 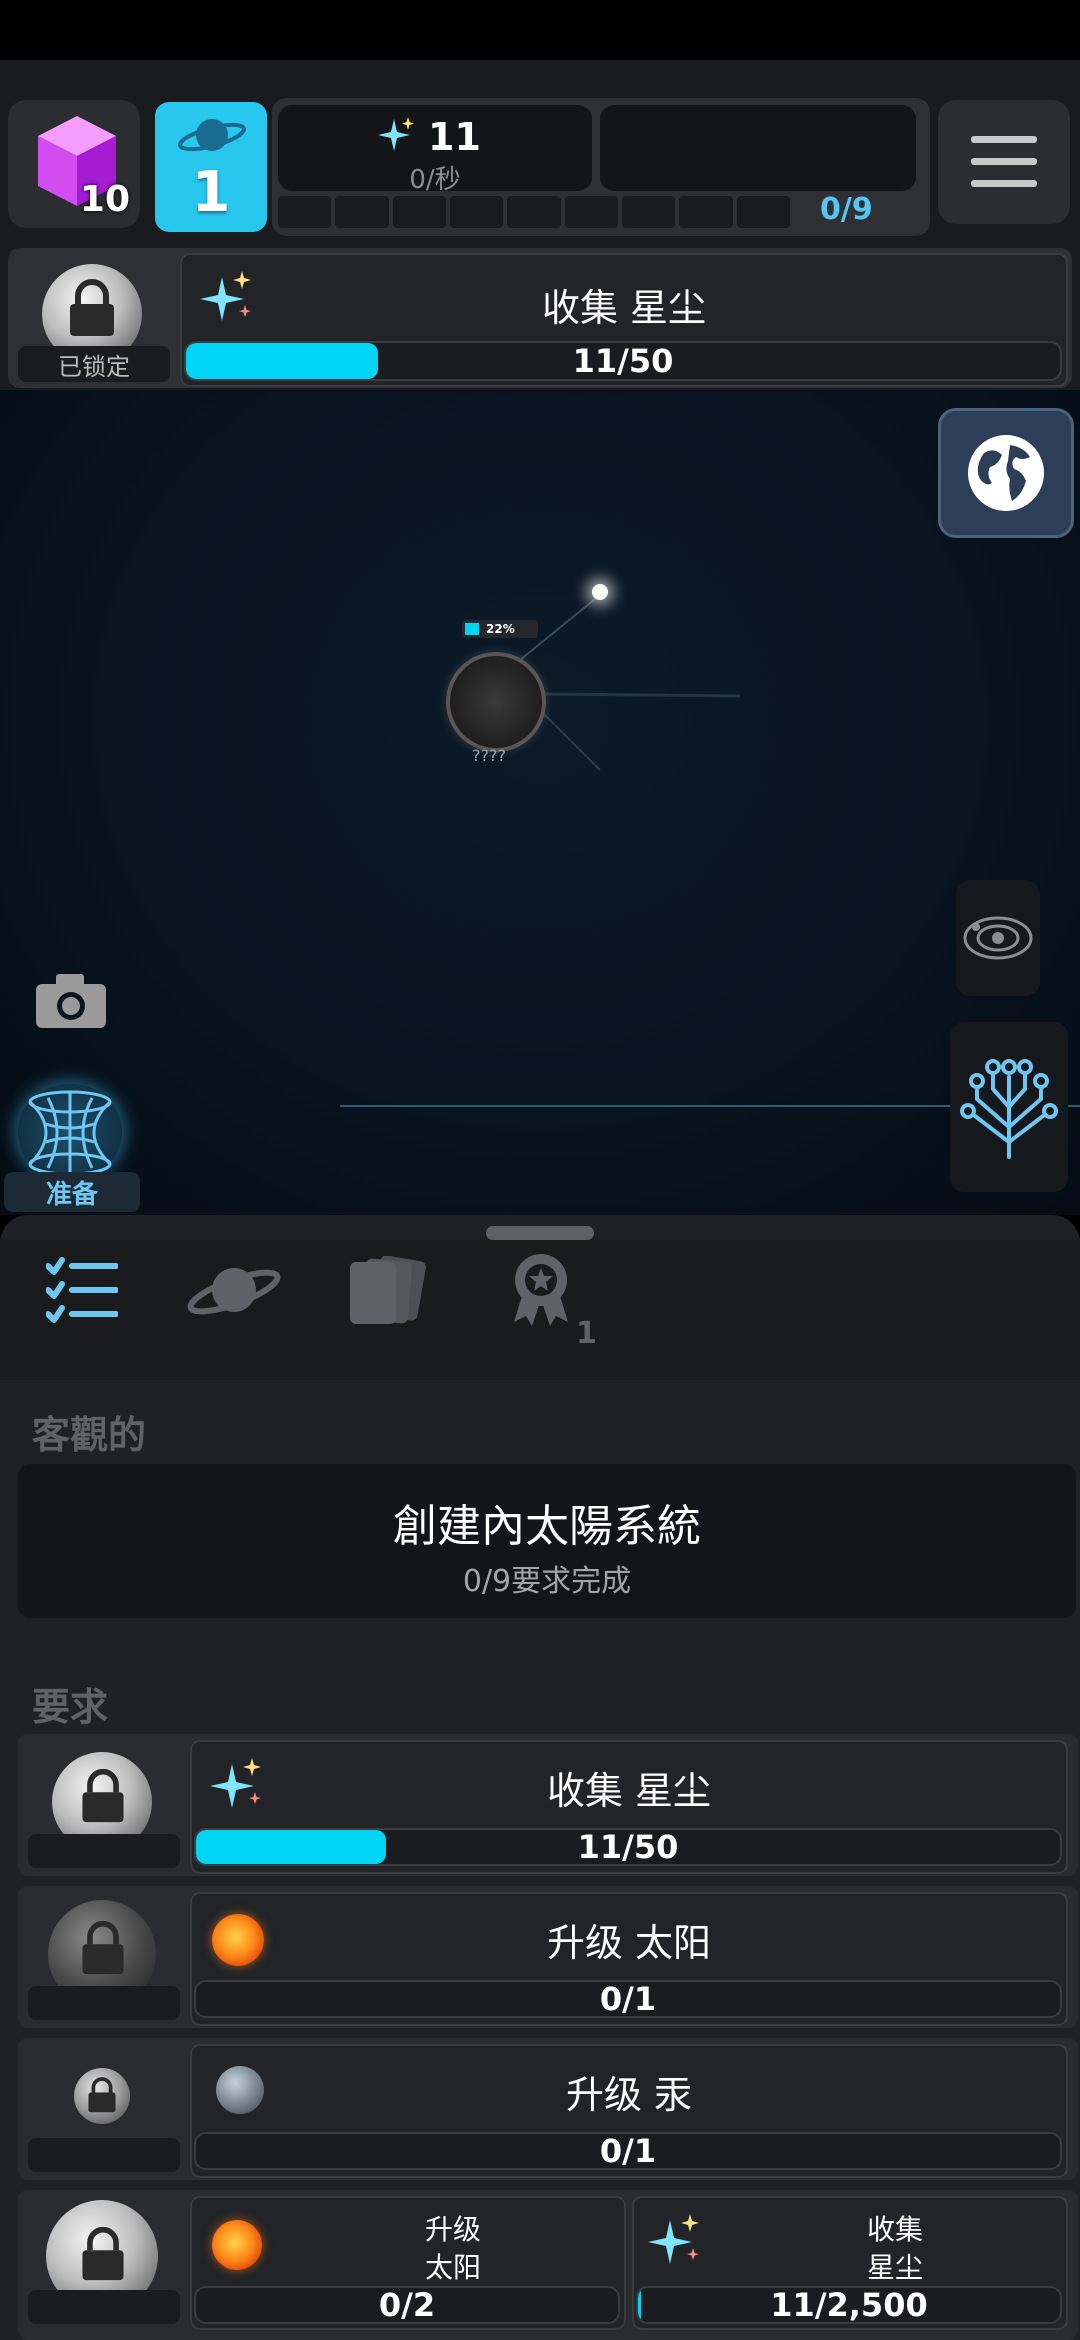 I want to click on globe-button, so click(x=1006, y=473).